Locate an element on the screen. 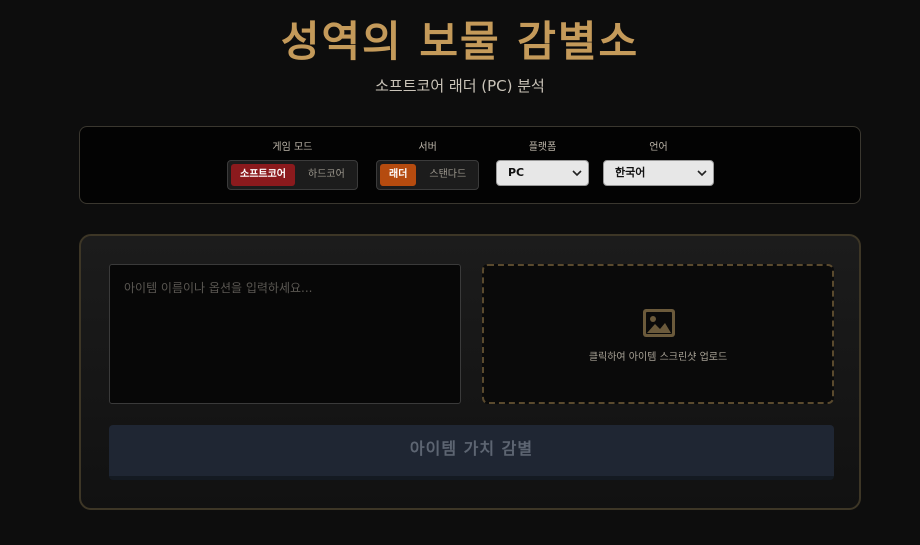  language-label: 언어 is located at coordinates (658, 147).